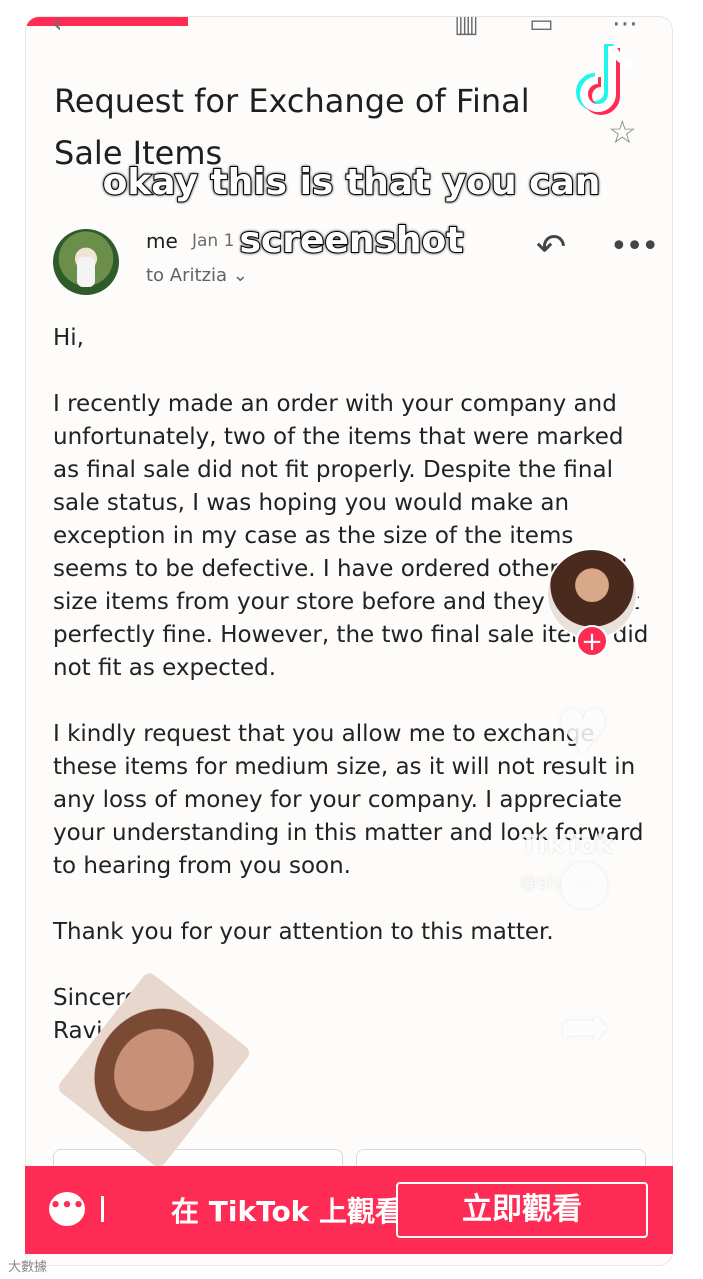  Describe the element at coordinates (522, 1210) in the screenshot. I see `watch-now-button: 立即觀看` at that location.